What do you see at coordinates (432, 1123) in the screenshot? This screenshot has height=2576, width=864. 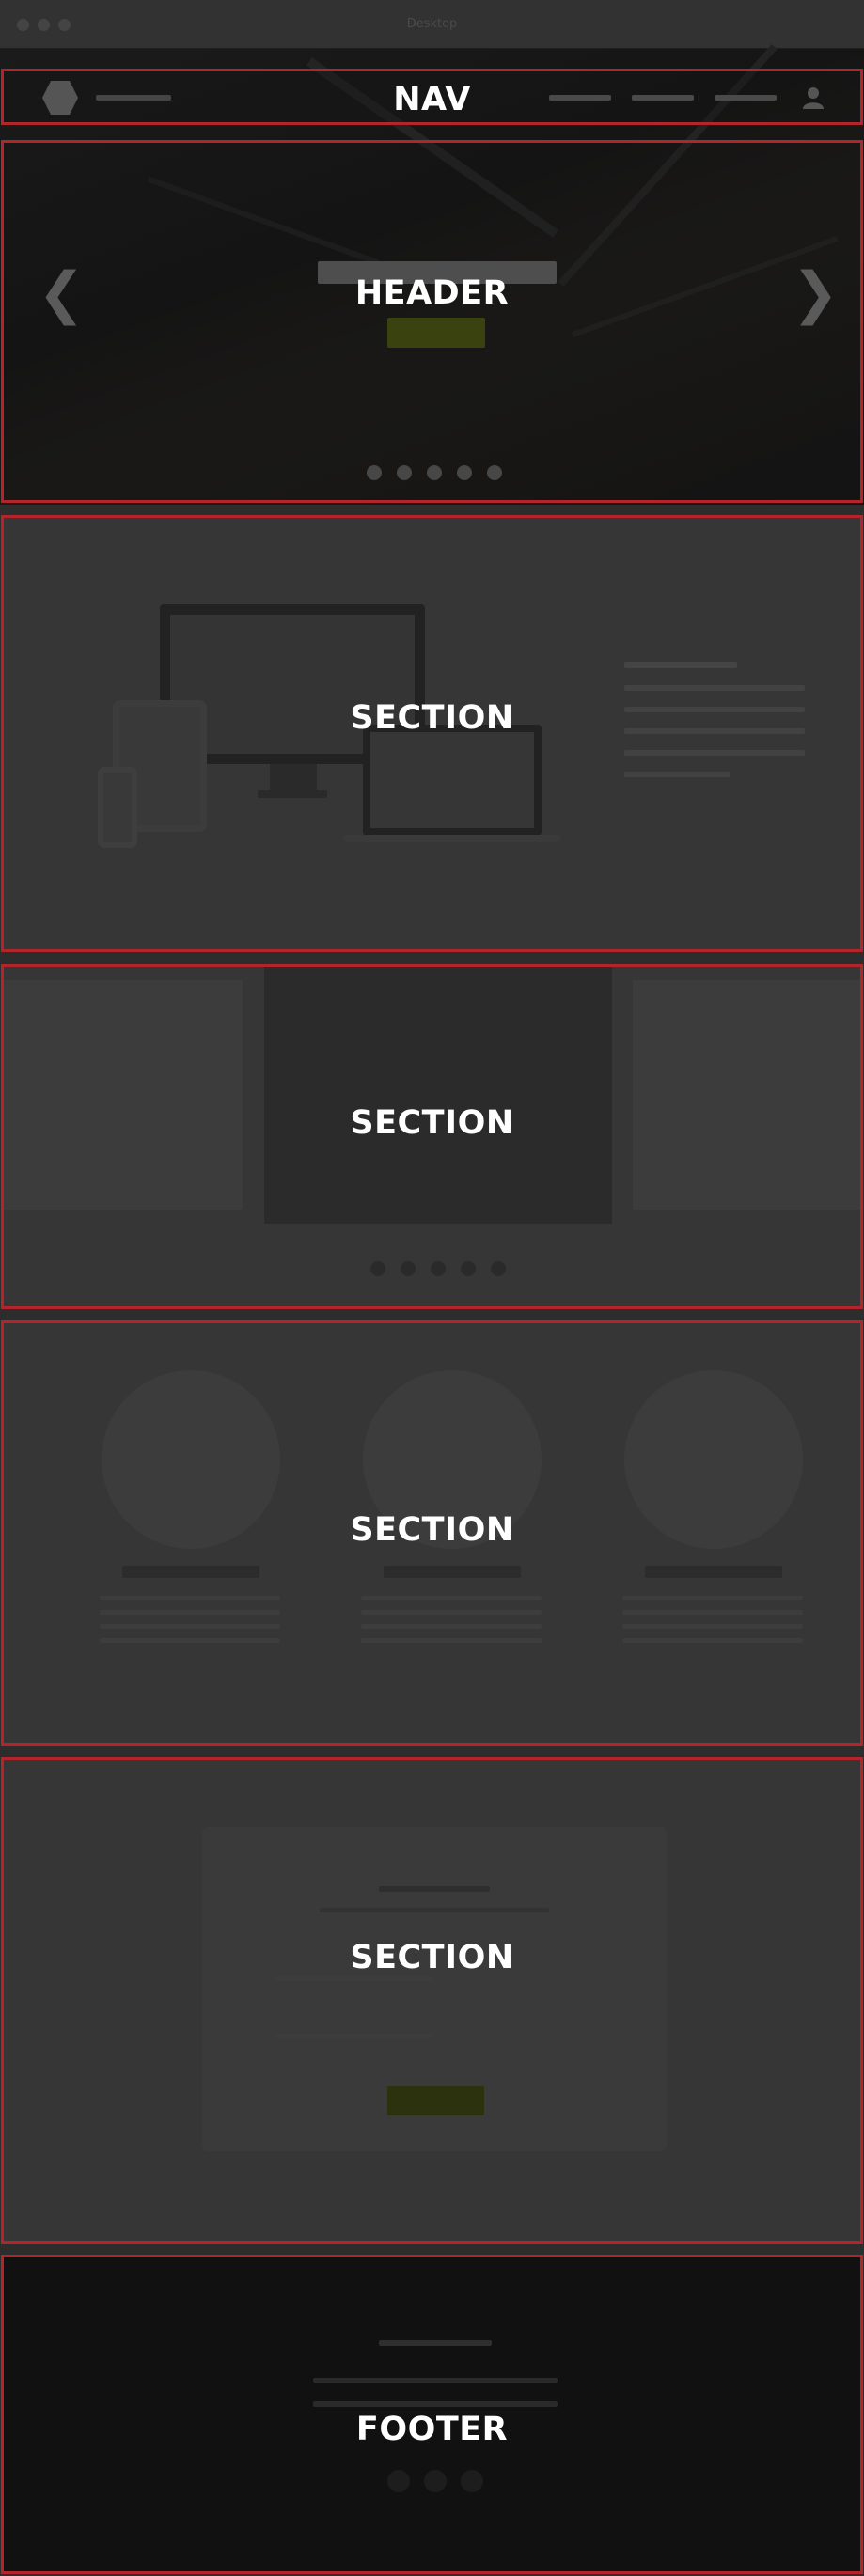 I see `section-carousel-label: SECTION` at bounding box center [432, 1123].